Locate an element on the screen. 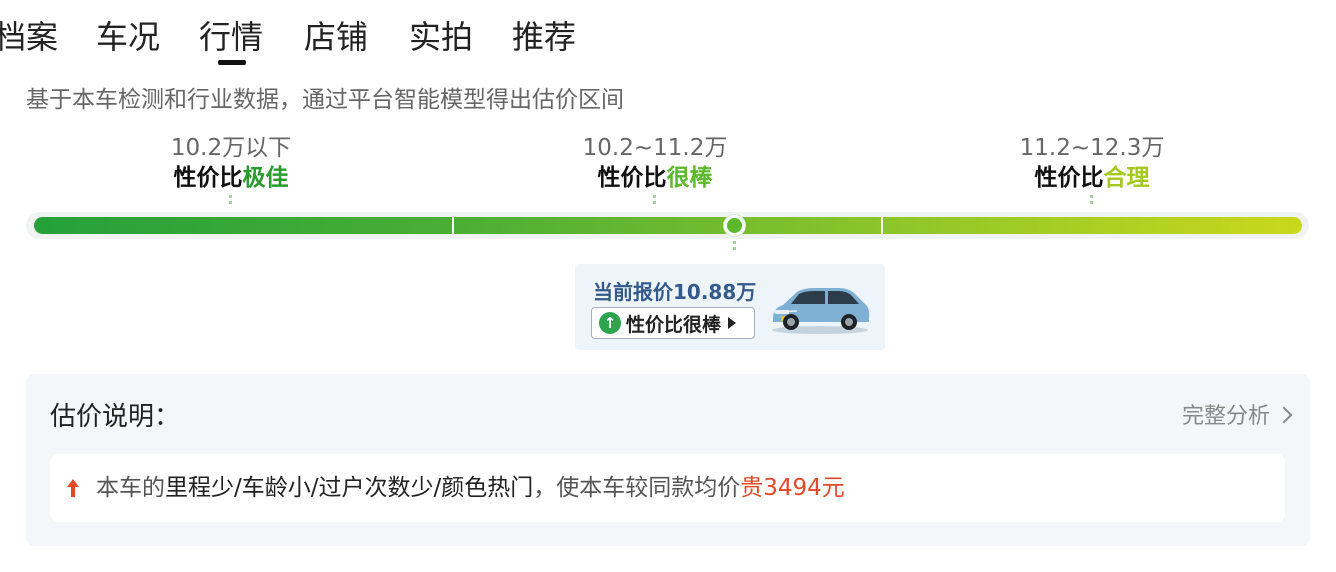 This screenshot has width=1336, height=572. range-rating: 性价比极佳 is located at coordinates (231, 178).